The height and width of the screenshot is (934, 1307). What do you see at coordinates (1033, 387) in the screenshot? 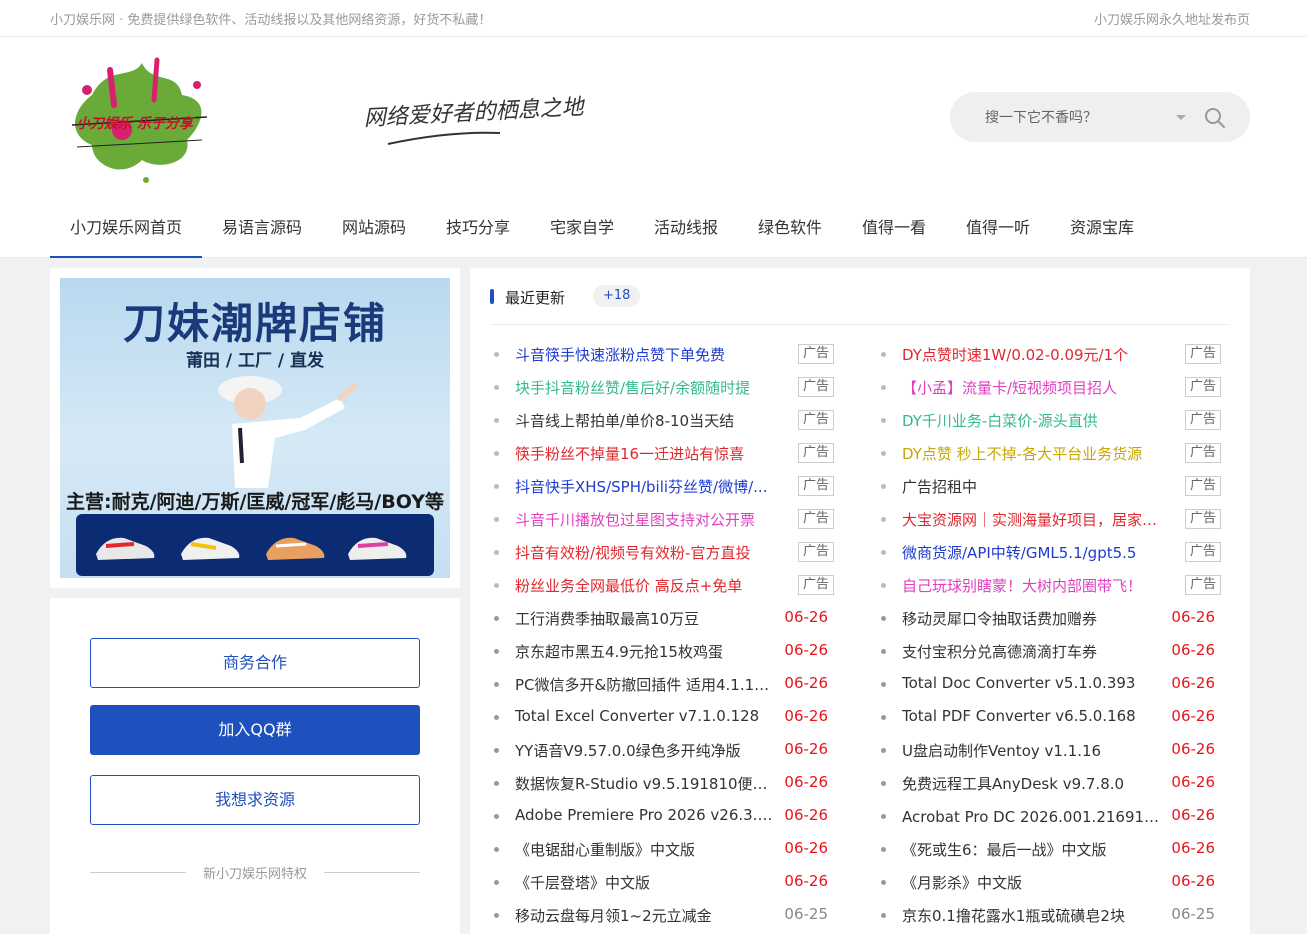
I see `list-item-link: 【小孟】流量卡/短视频项目招人` at bounding box center [1033, 387].